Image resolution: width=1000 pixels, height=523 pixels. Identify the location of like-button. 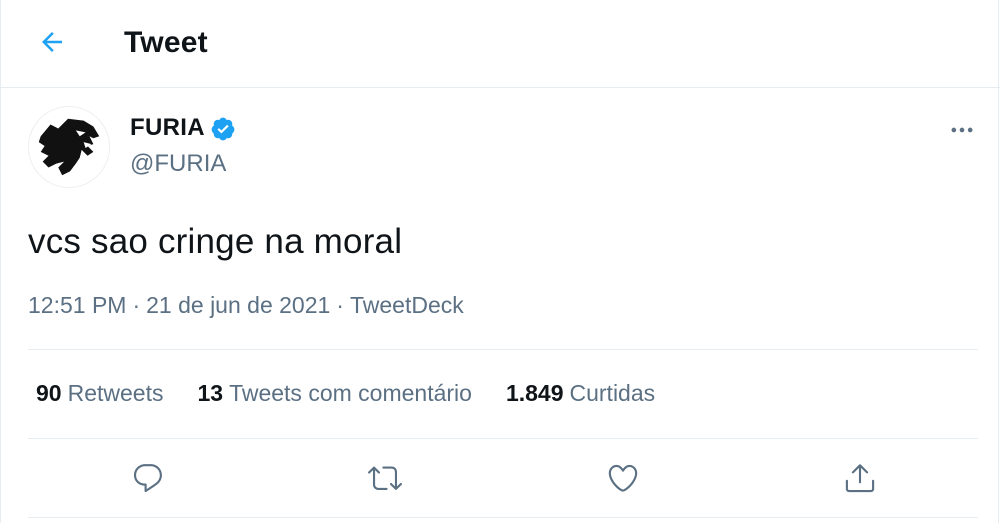
(623, 478).